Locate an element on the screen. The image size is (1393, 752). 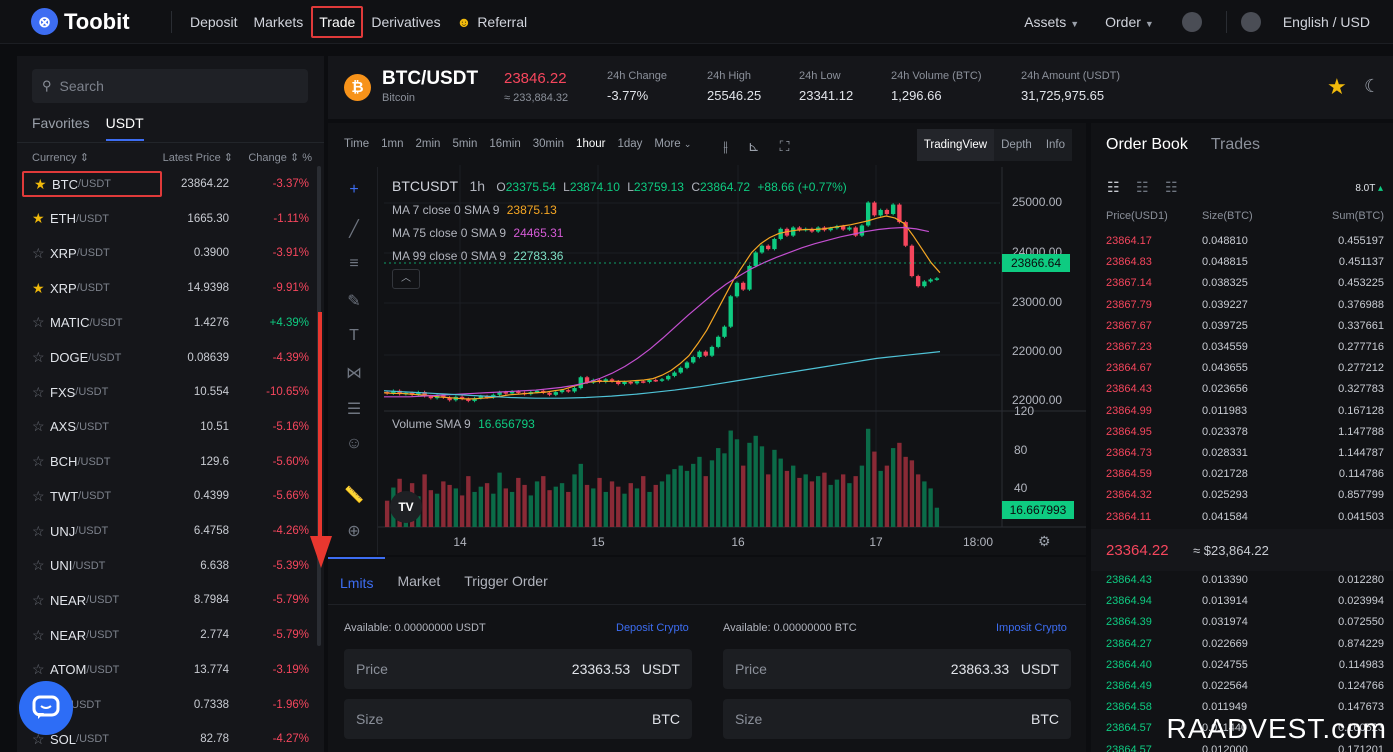
ask-row: 23864.32 0.025293 0.857799 is located at coordinates (1245, 495).